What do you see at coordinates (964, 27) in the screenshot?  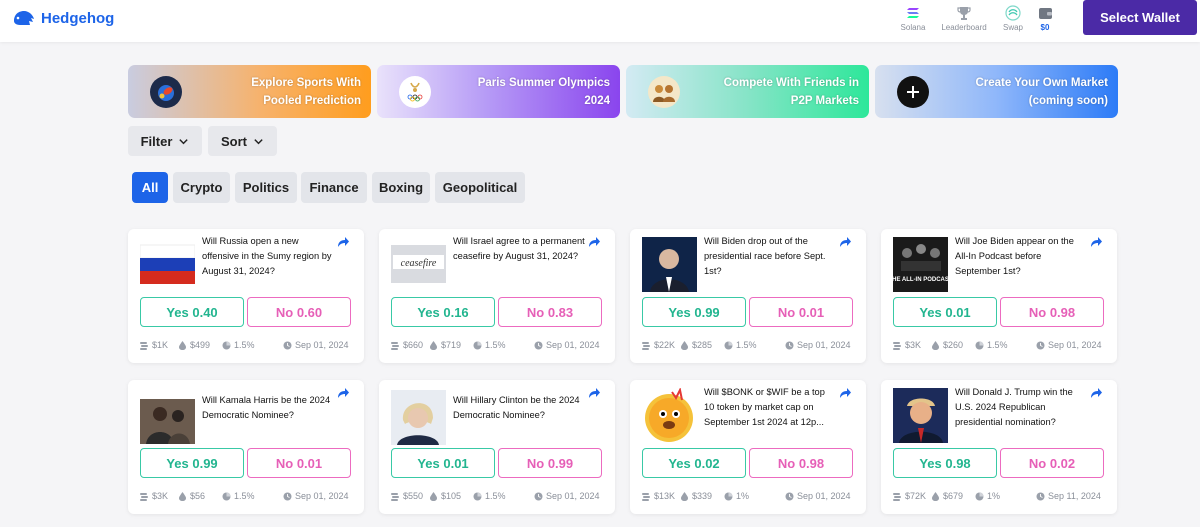 I see `nav-leaderboard-label: Leaderboard` at bounding box center [964, 27].